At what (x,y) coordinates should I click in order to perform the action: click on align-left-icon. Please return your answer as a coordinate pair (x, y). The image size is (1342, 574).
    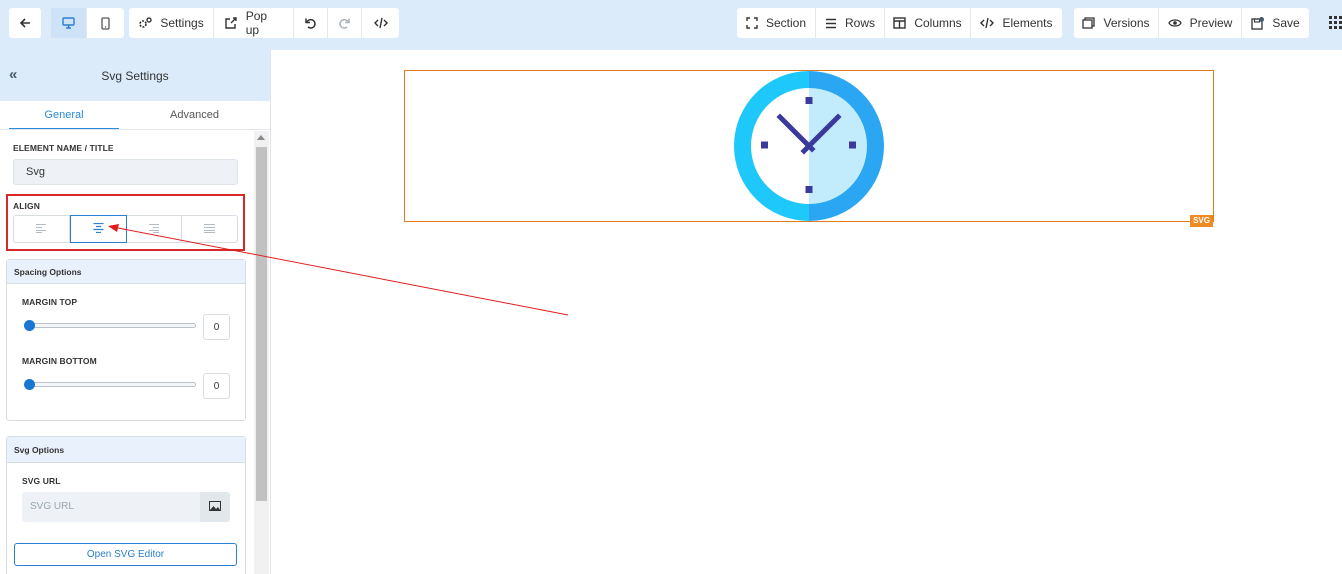
    Looking at the image, I should click on (41, 229).